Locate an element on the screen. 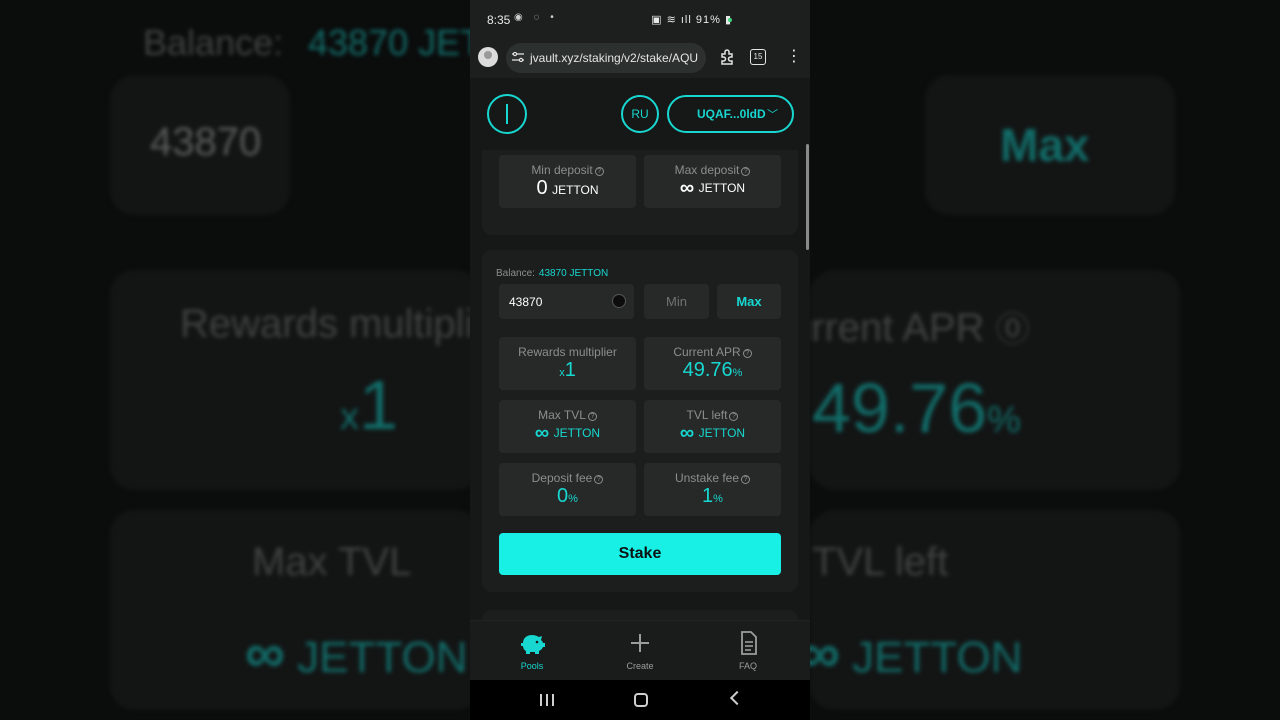 The width and height of the screenshot is (1280, 720). home-icon is located at coordinates (641, 700).